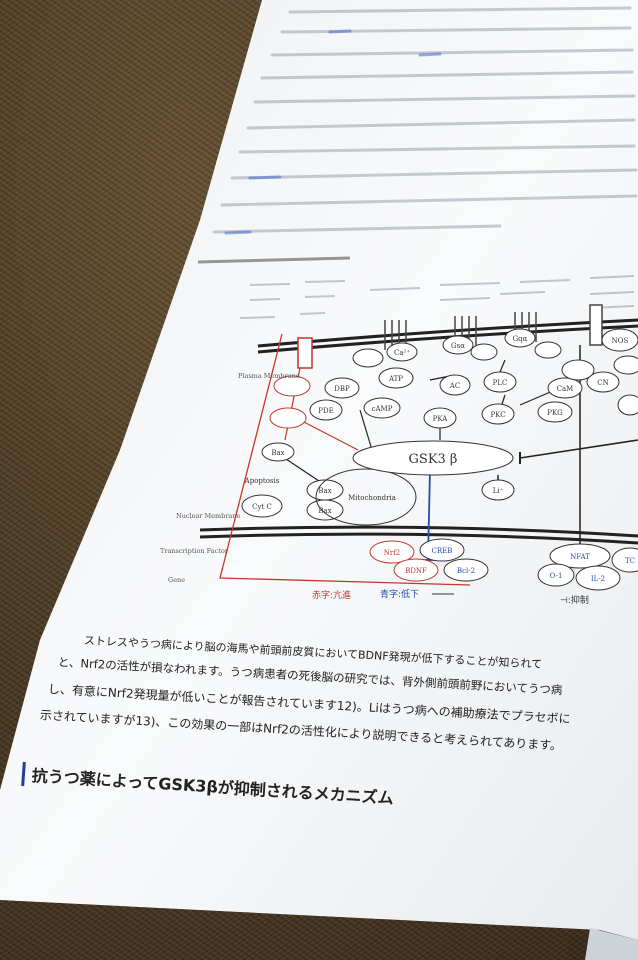 The height and width of the screenshot is (960, 638). I want to click on node-pkg: PKG, so click(555, 413).